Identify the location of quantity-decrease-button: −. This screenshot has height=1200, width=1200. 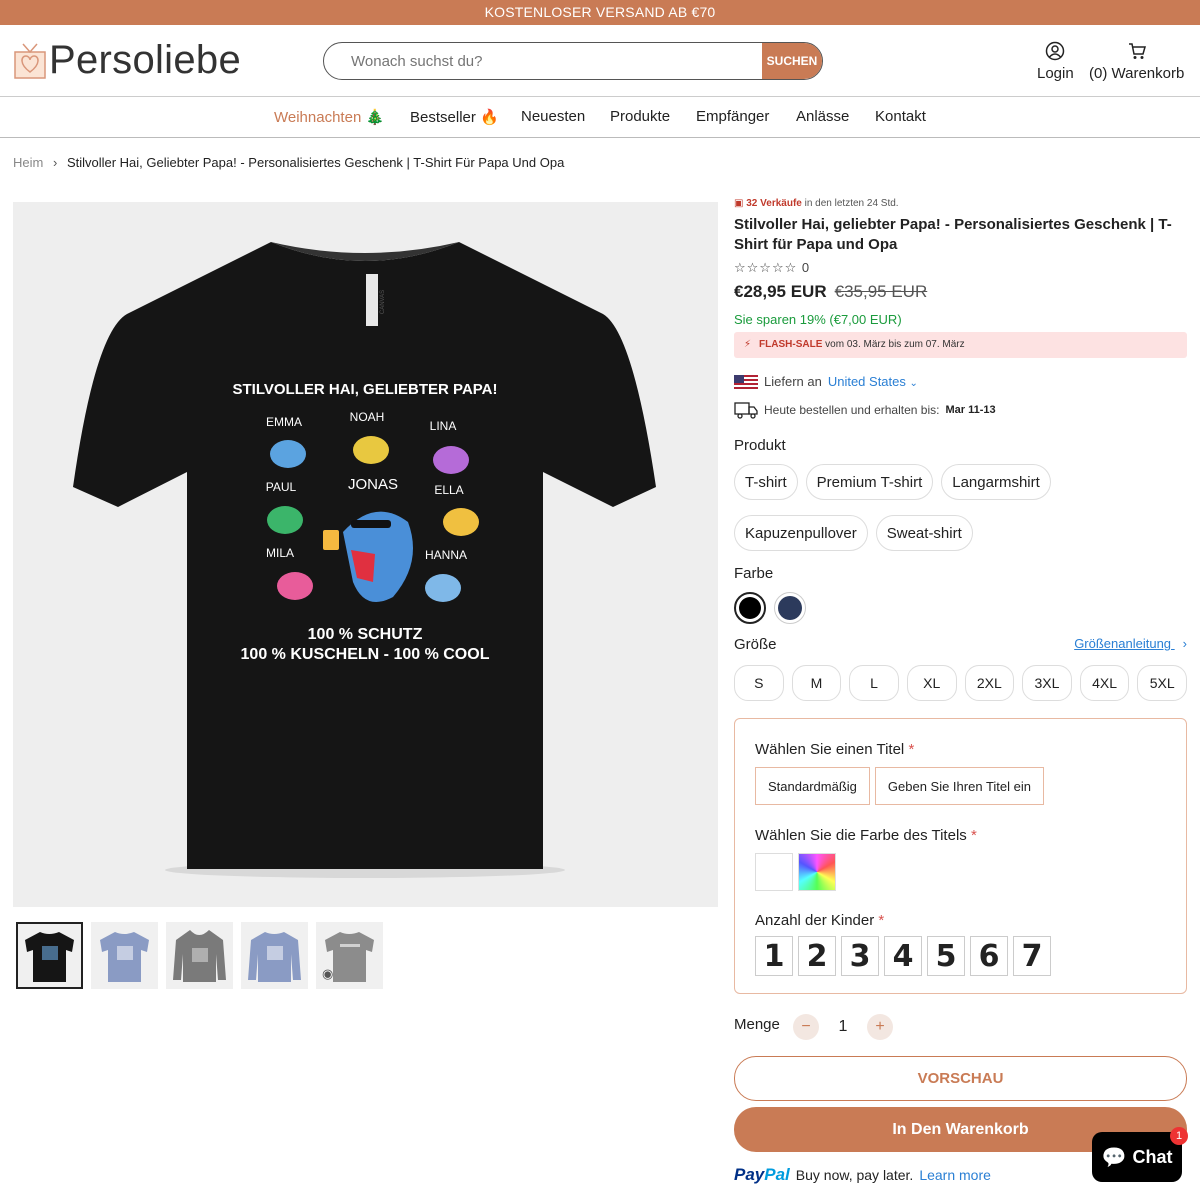
(806, 1027).